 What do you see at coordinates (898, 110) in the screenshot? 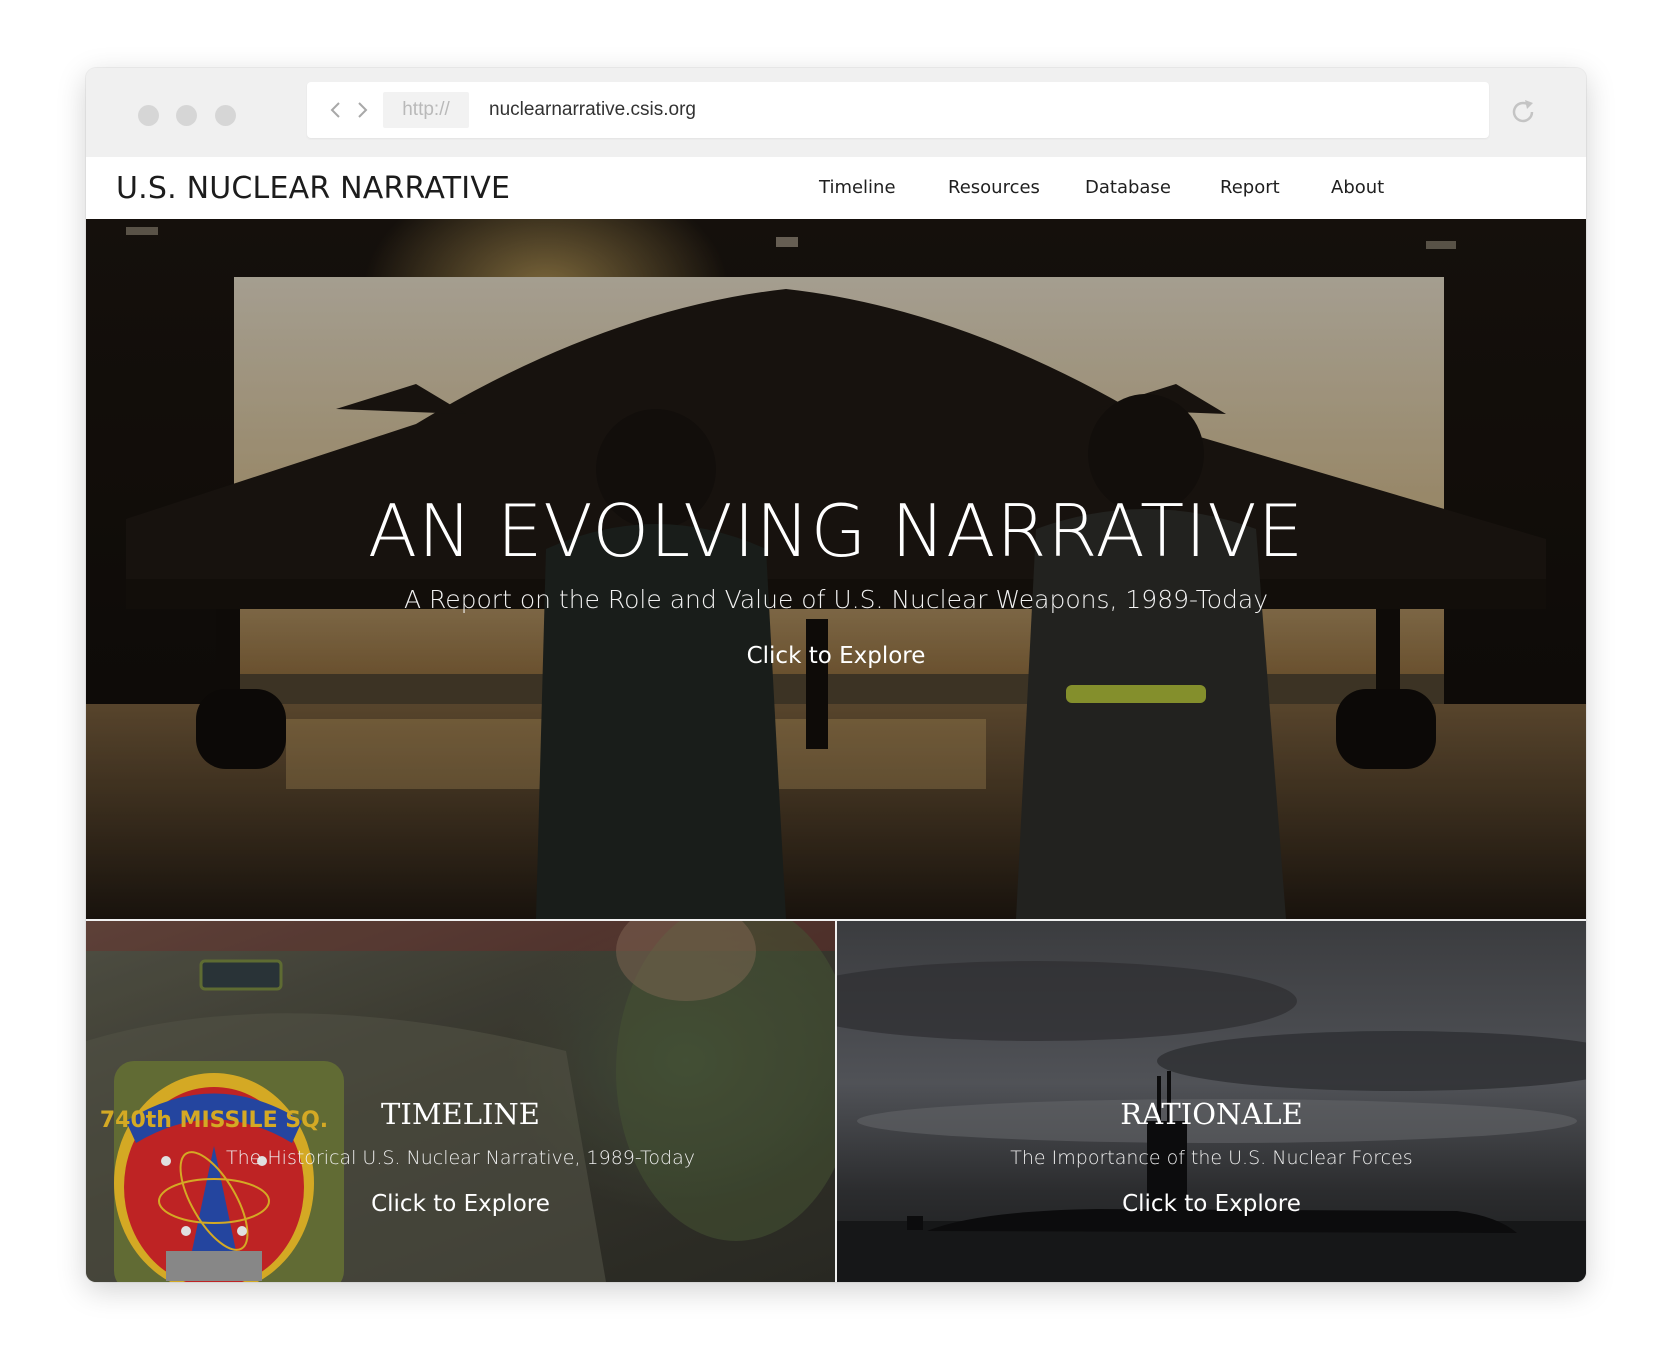
I see `address-bar: http:// nuclearnarrative.csis.org` at bounding box center [898, 110].